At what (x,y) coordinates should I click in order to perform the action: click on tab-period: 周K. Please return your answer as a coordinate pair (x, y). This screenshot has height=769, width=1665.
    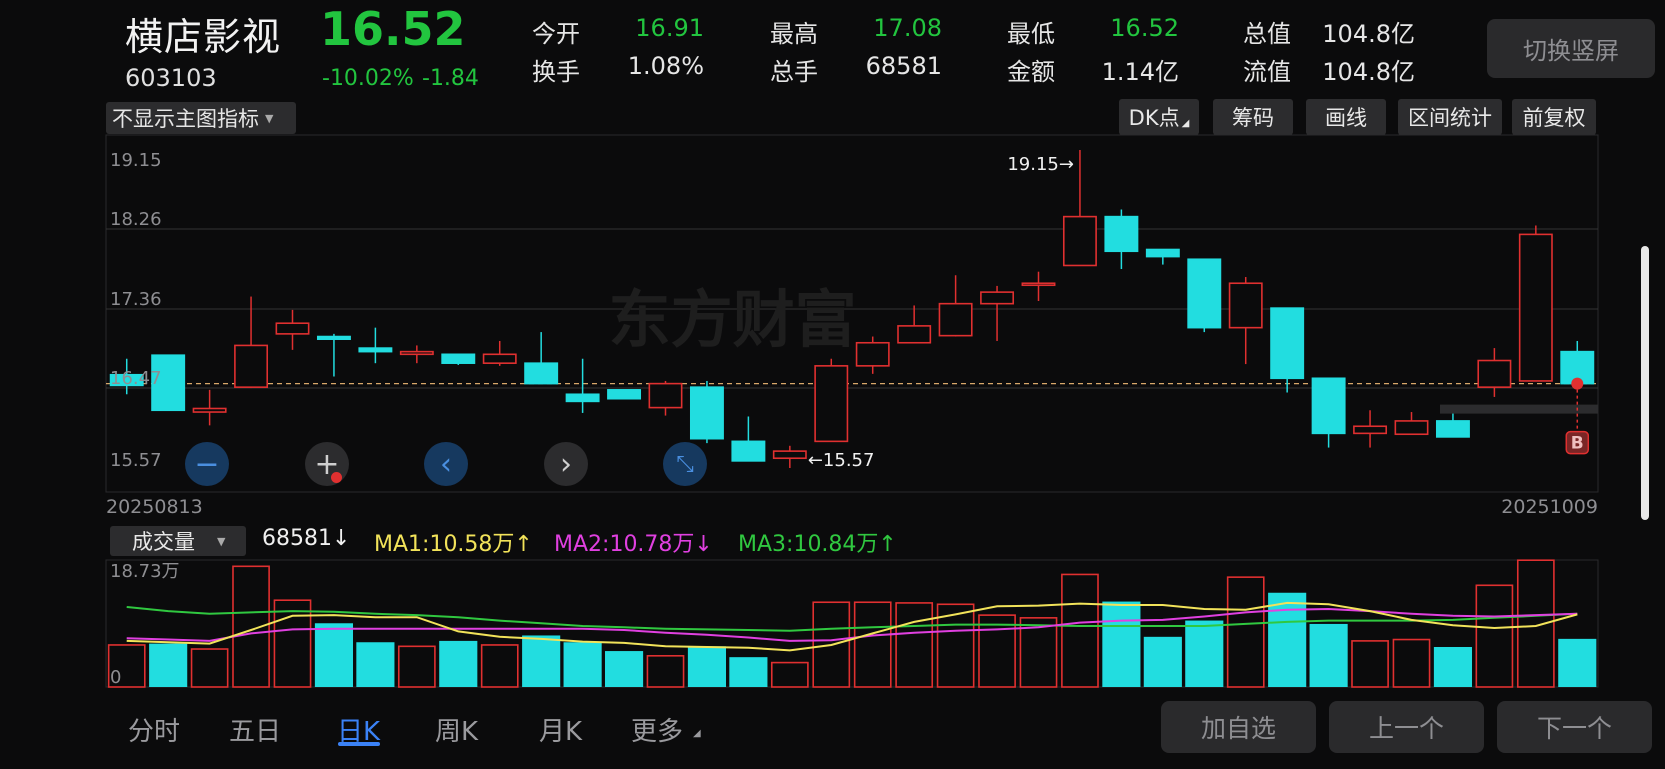
    Looking at the image, I should click on (456, 729).